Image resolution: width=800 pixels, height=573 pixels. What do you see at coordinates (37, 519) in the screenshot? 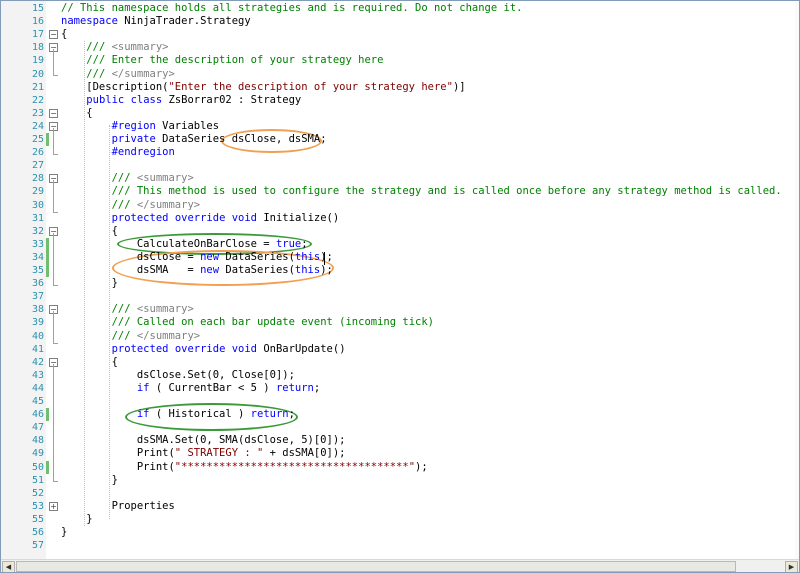
I see `line-number: 55` at bounding box center [37, 519].